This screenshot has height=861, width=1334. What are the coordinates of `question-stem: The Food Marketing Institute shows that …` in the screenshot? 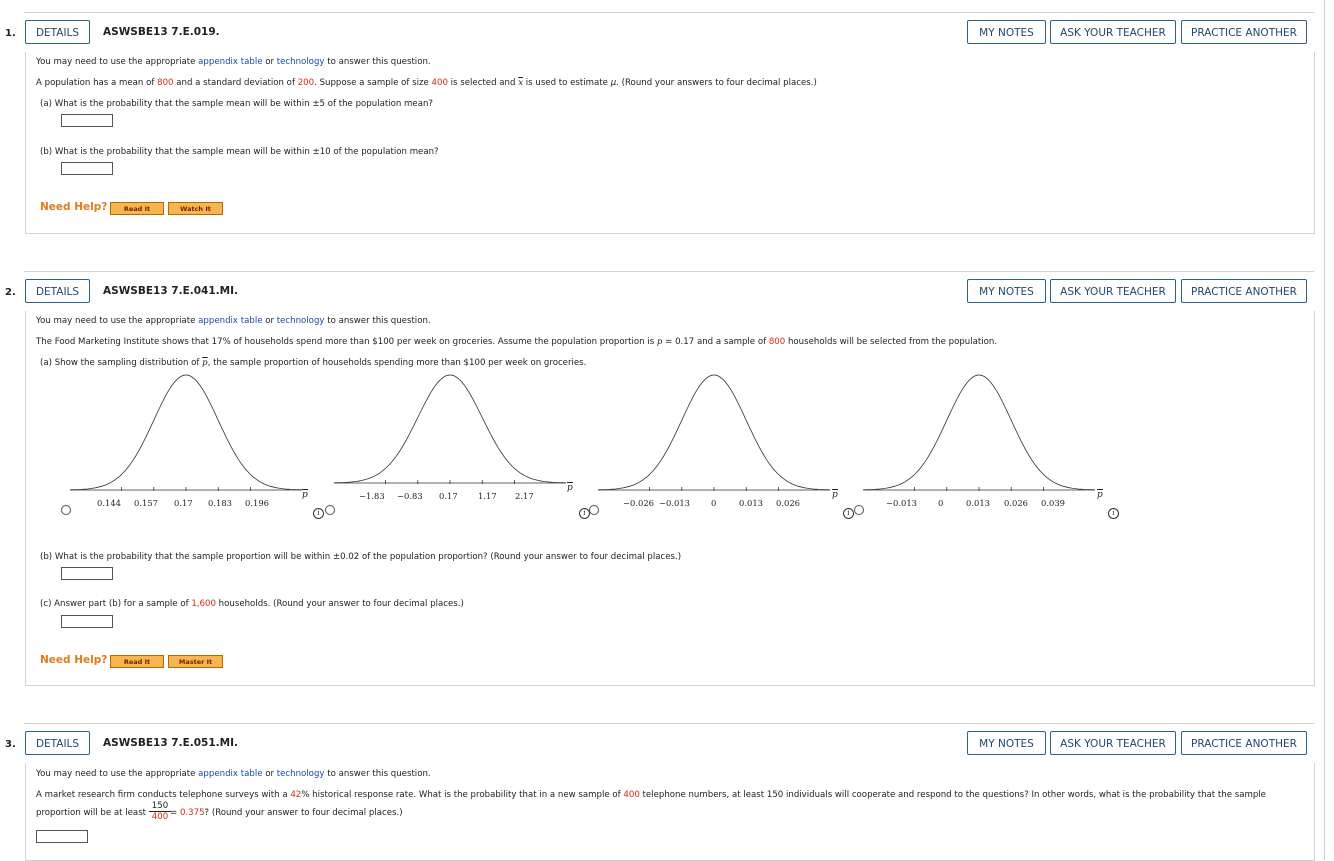 It's located at (517, 342).